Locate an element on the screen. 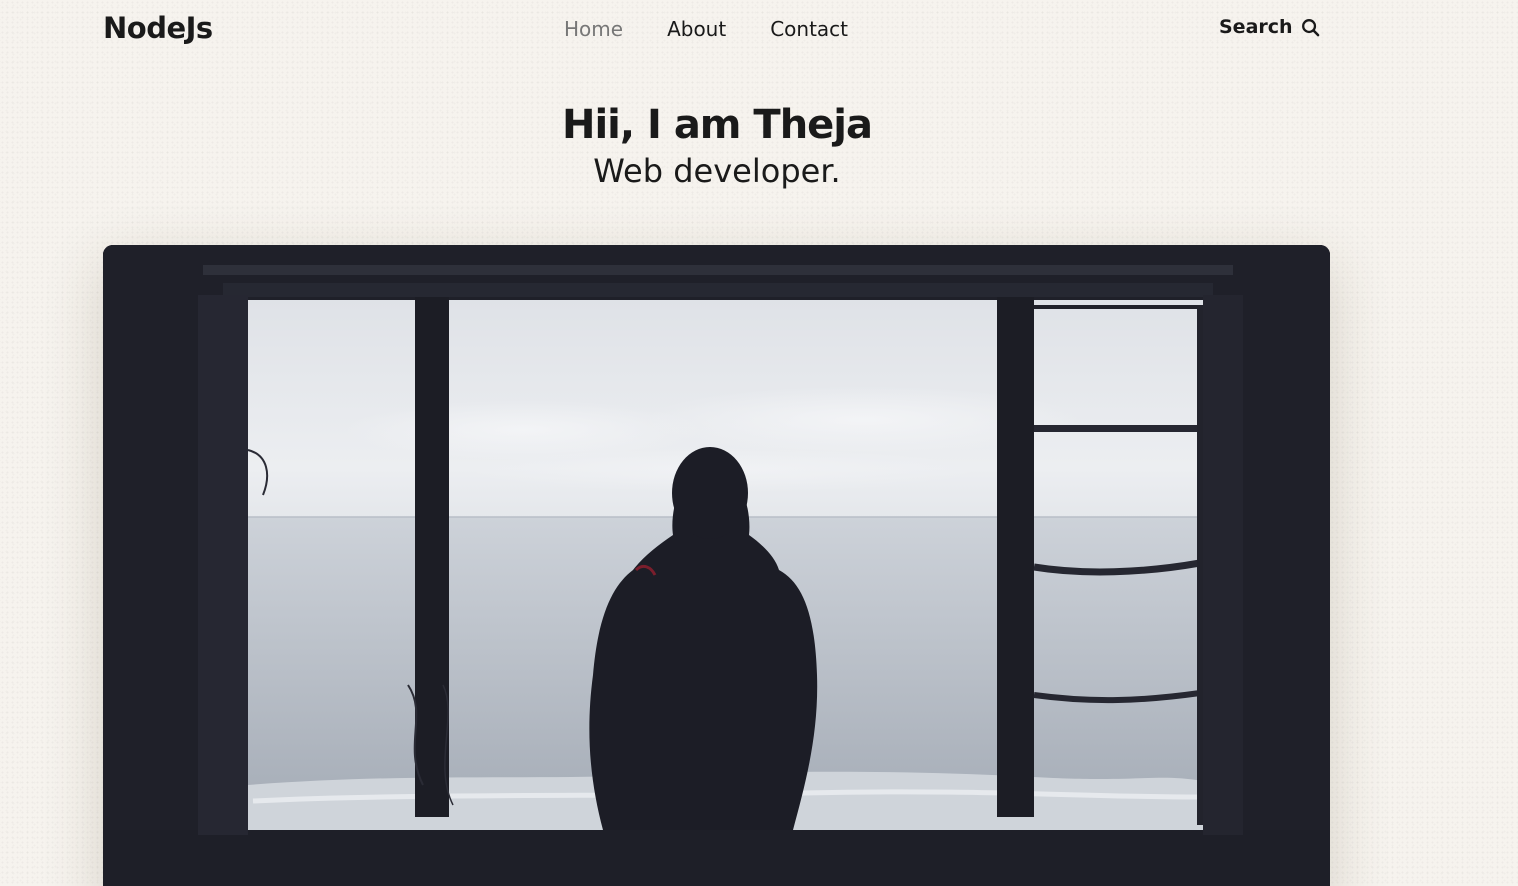 The height and width of the screenshot is (886, 1518). nav-item-about: About is located at coordinates (718, 29).